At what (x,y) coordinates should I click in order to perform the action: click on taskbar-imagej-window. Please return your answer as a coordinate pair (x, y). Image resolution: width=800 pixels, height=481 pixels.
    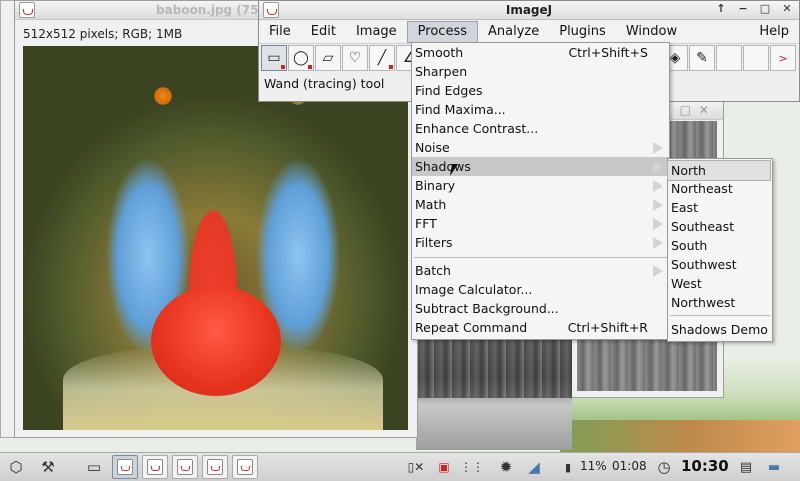
    Looking at the image, I should click on (125, 467).